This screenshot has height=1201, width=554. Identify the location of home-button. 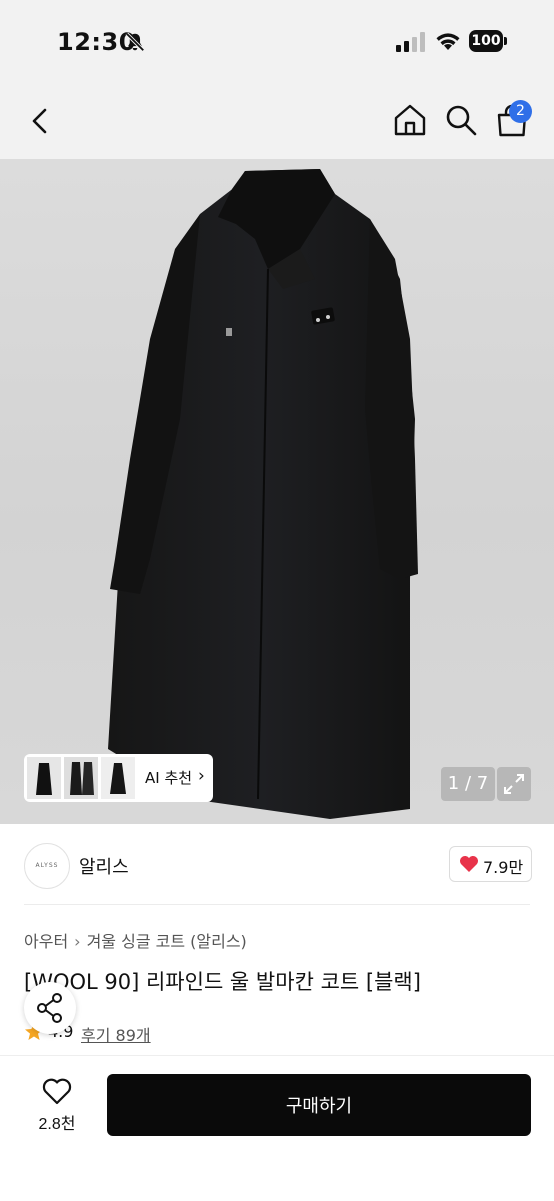
(410, 120).